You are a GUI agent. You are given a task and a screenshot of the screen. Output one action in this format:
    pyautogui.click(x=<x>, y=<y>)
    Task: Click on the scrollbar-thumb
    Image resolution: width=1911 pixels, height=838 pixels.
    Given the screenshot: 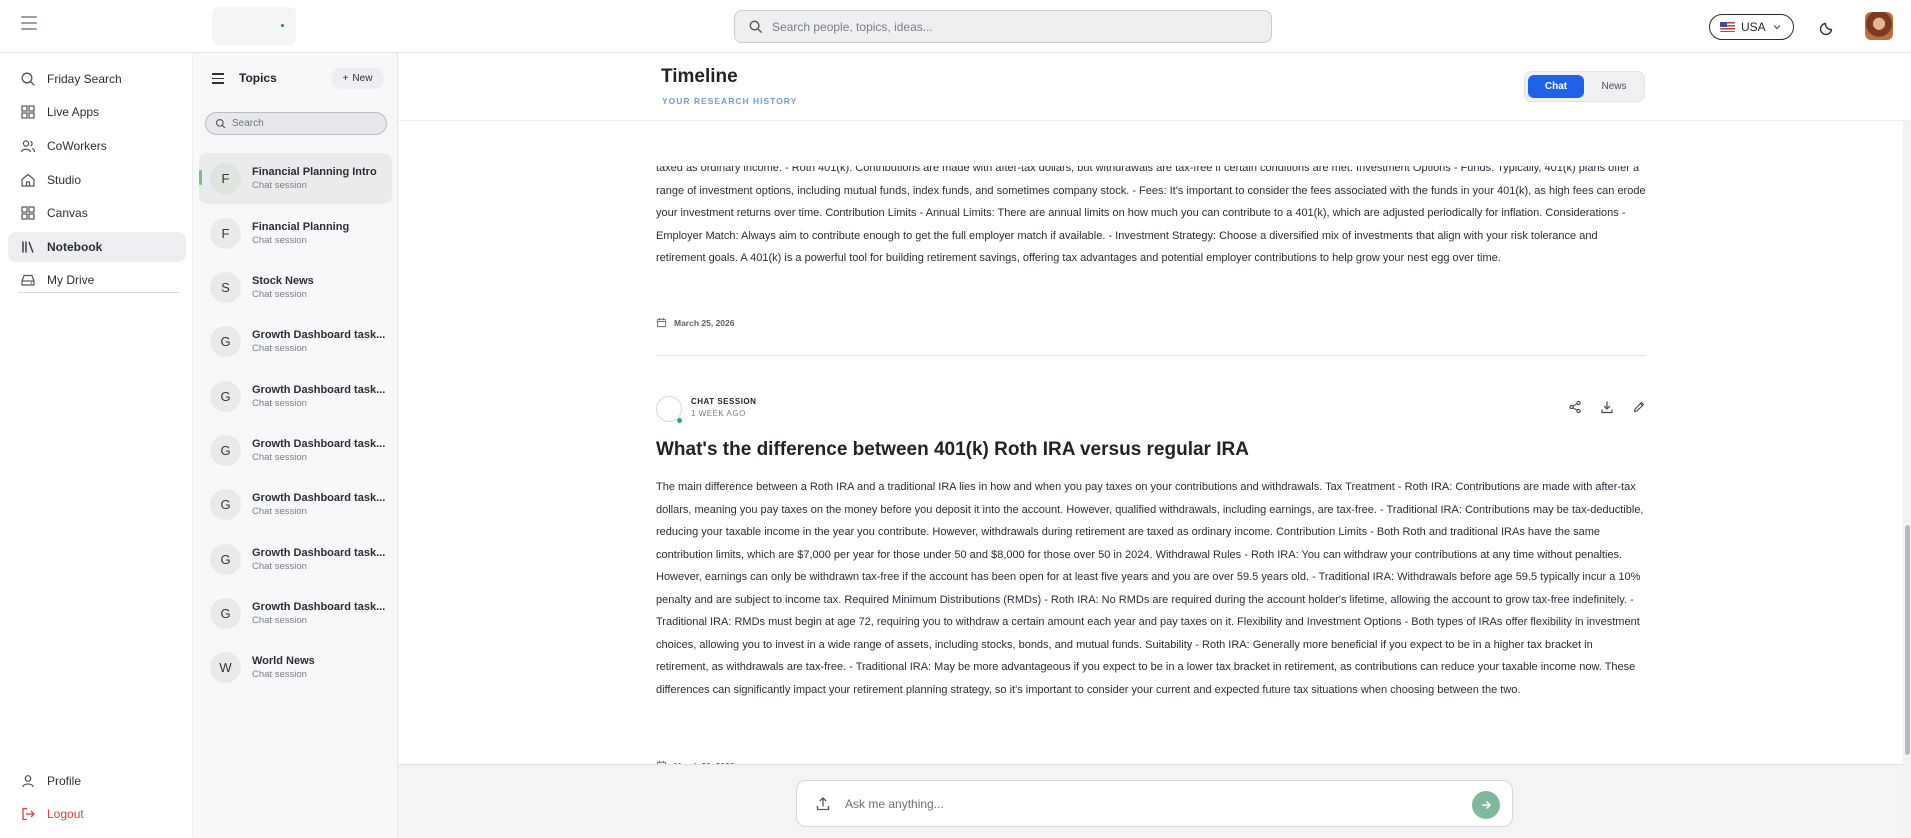 What is the action you would take?
    pyautogui.click(x=1907, y=640)
    